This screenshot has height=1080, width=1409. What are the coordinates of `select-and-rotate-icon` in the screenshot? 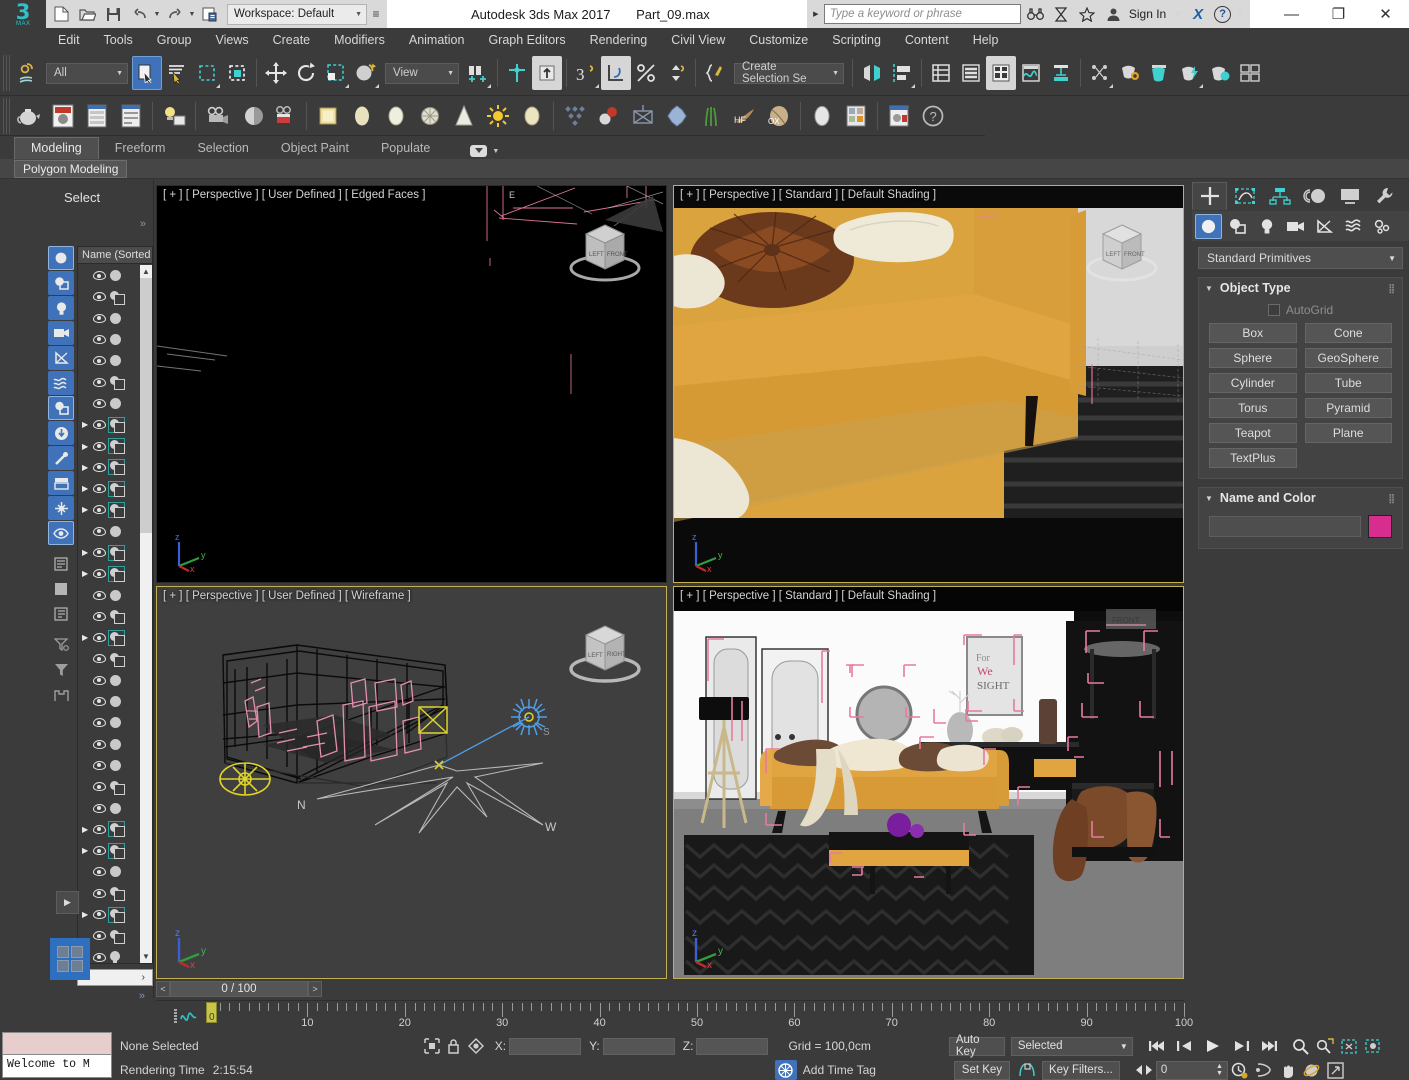 It's located at (306, 73).